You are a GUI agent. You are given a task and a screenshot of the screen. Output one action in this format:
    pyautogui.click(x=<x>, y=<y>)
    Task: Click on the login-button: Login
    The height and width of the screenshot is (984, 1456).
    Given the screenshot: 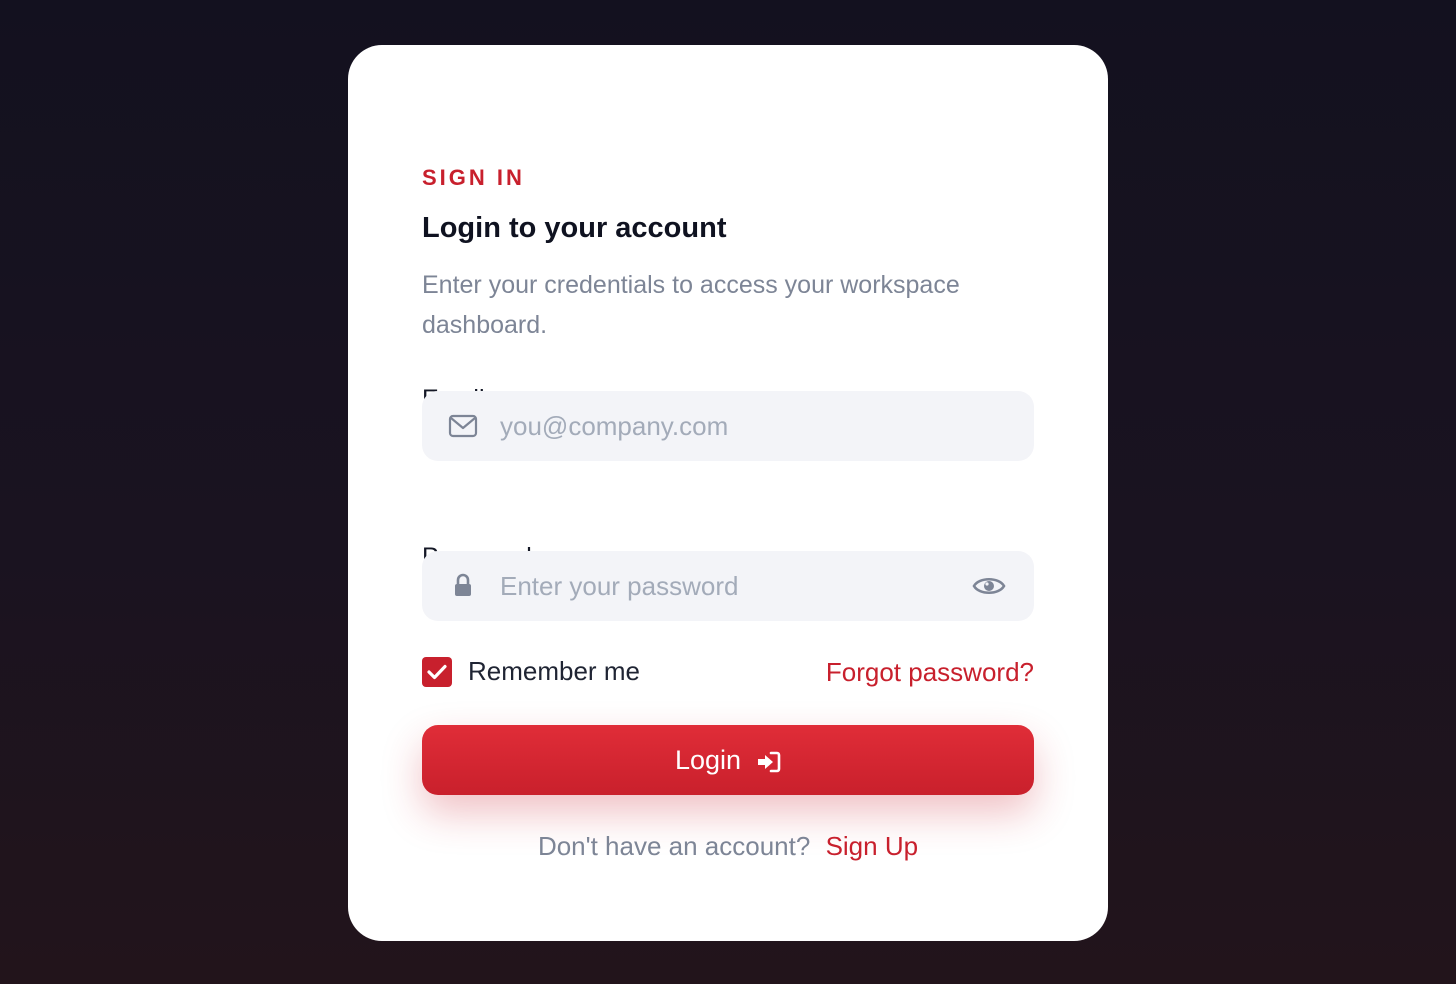 What is the action you would take?
    pyautogui.click(x=728, y=760)
    